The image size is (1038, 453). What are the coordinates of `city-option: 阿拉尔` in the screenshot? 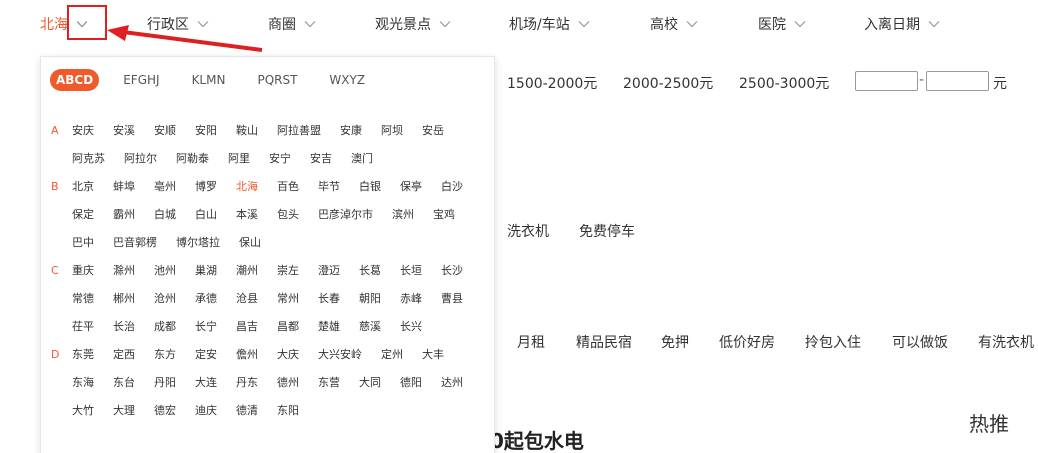 It's located at (140, 159).